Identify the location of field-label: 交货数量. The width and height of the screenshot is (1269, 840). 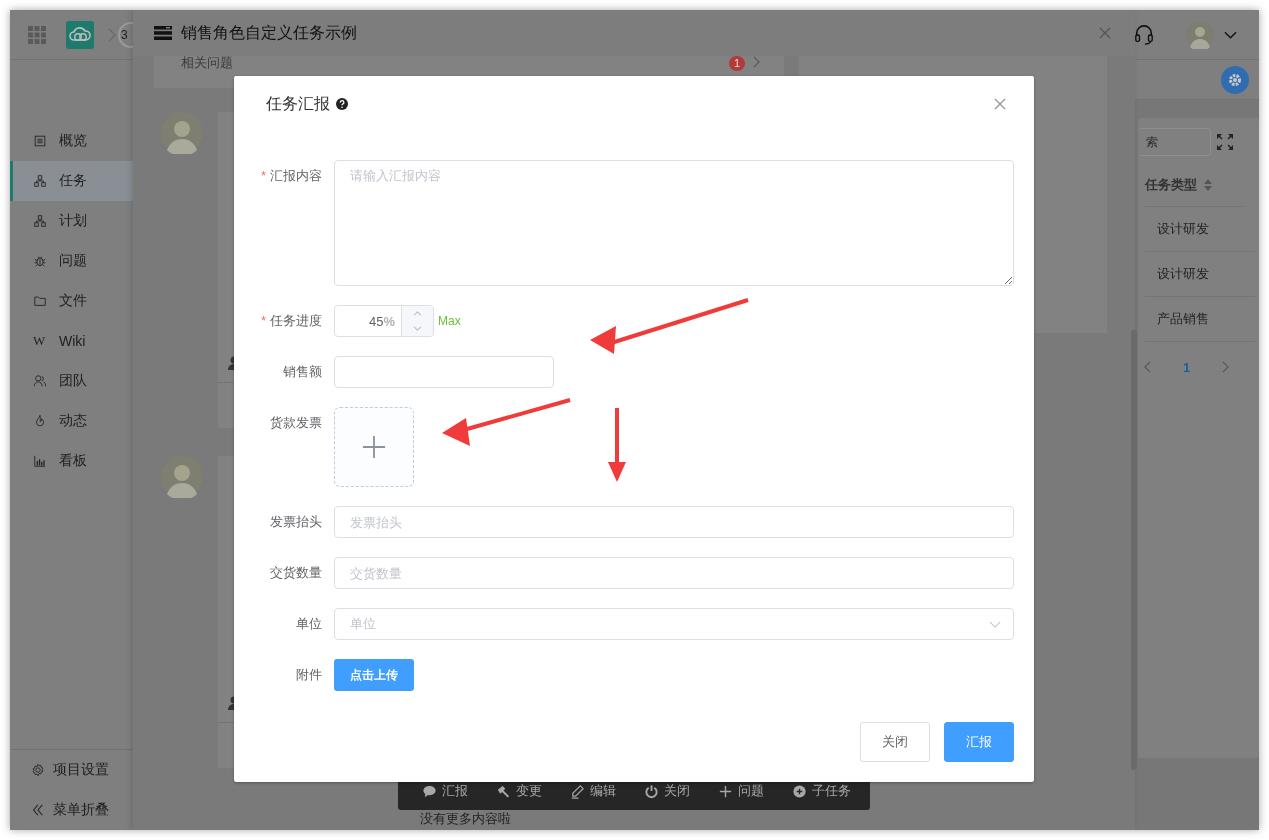
(296, 573).